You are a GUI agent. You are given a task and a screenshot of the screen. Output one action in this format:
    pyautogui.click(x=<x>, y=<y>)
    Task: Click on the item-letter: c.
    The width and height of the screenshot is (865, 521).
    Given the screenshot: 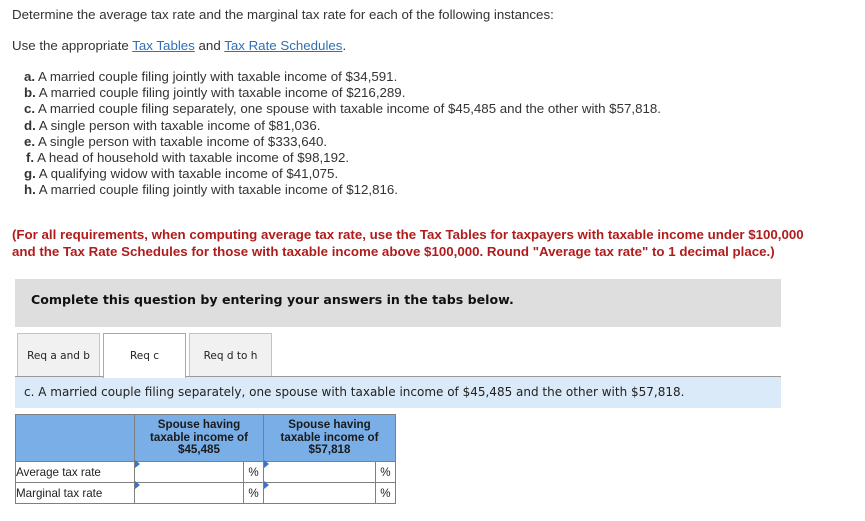 What is the action you would take?
    pyautogui.click(x=30, y=109)
    